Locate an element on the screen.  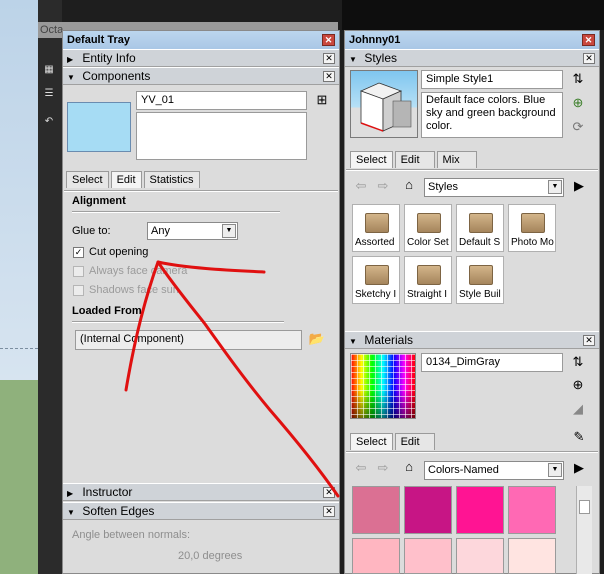
materials-collection-dropdown: Colors-Named ▼ is located at coordinates (494, 470).